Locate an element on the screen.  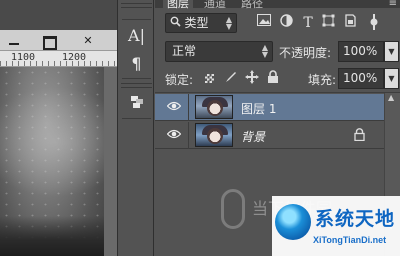
watermark-url: XiTongTianDi.net is located at coordinates (350, 240).